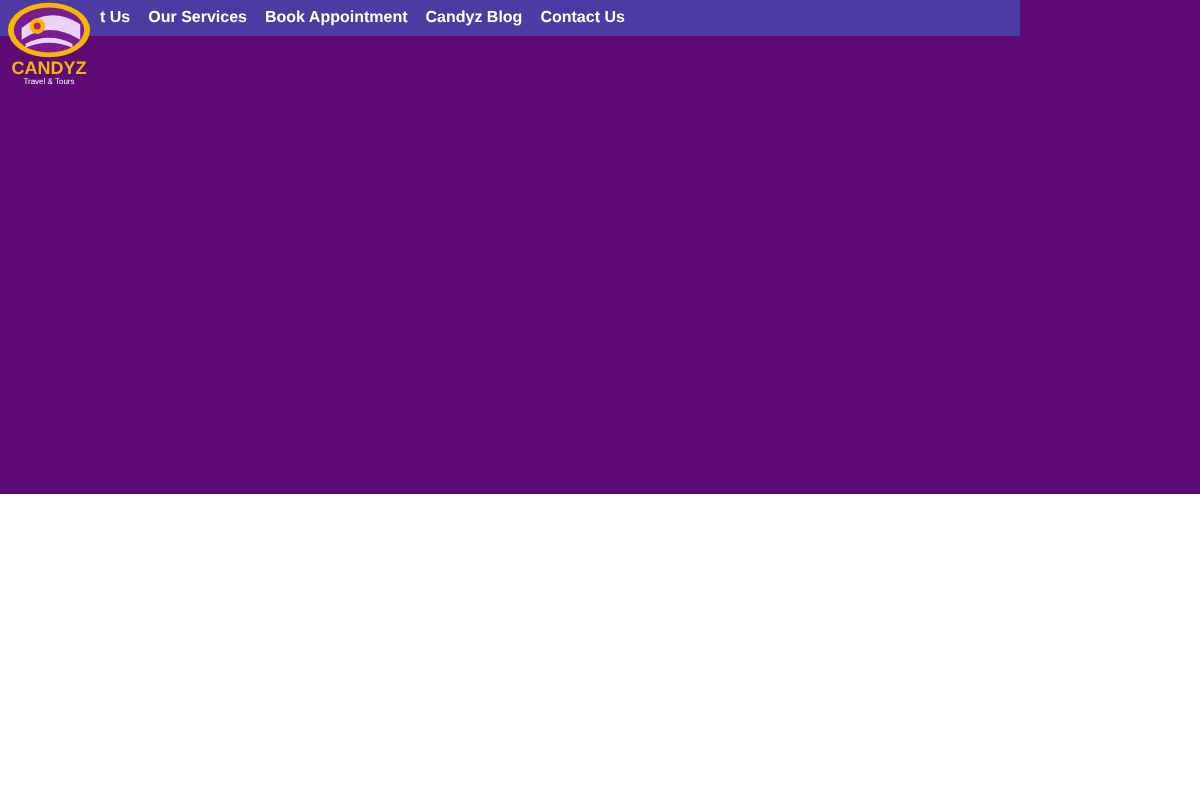  What do you see at coordinates (49, 30) in the screenshot?
I see `globe-pin-icon` at bounding box center [49, 30].